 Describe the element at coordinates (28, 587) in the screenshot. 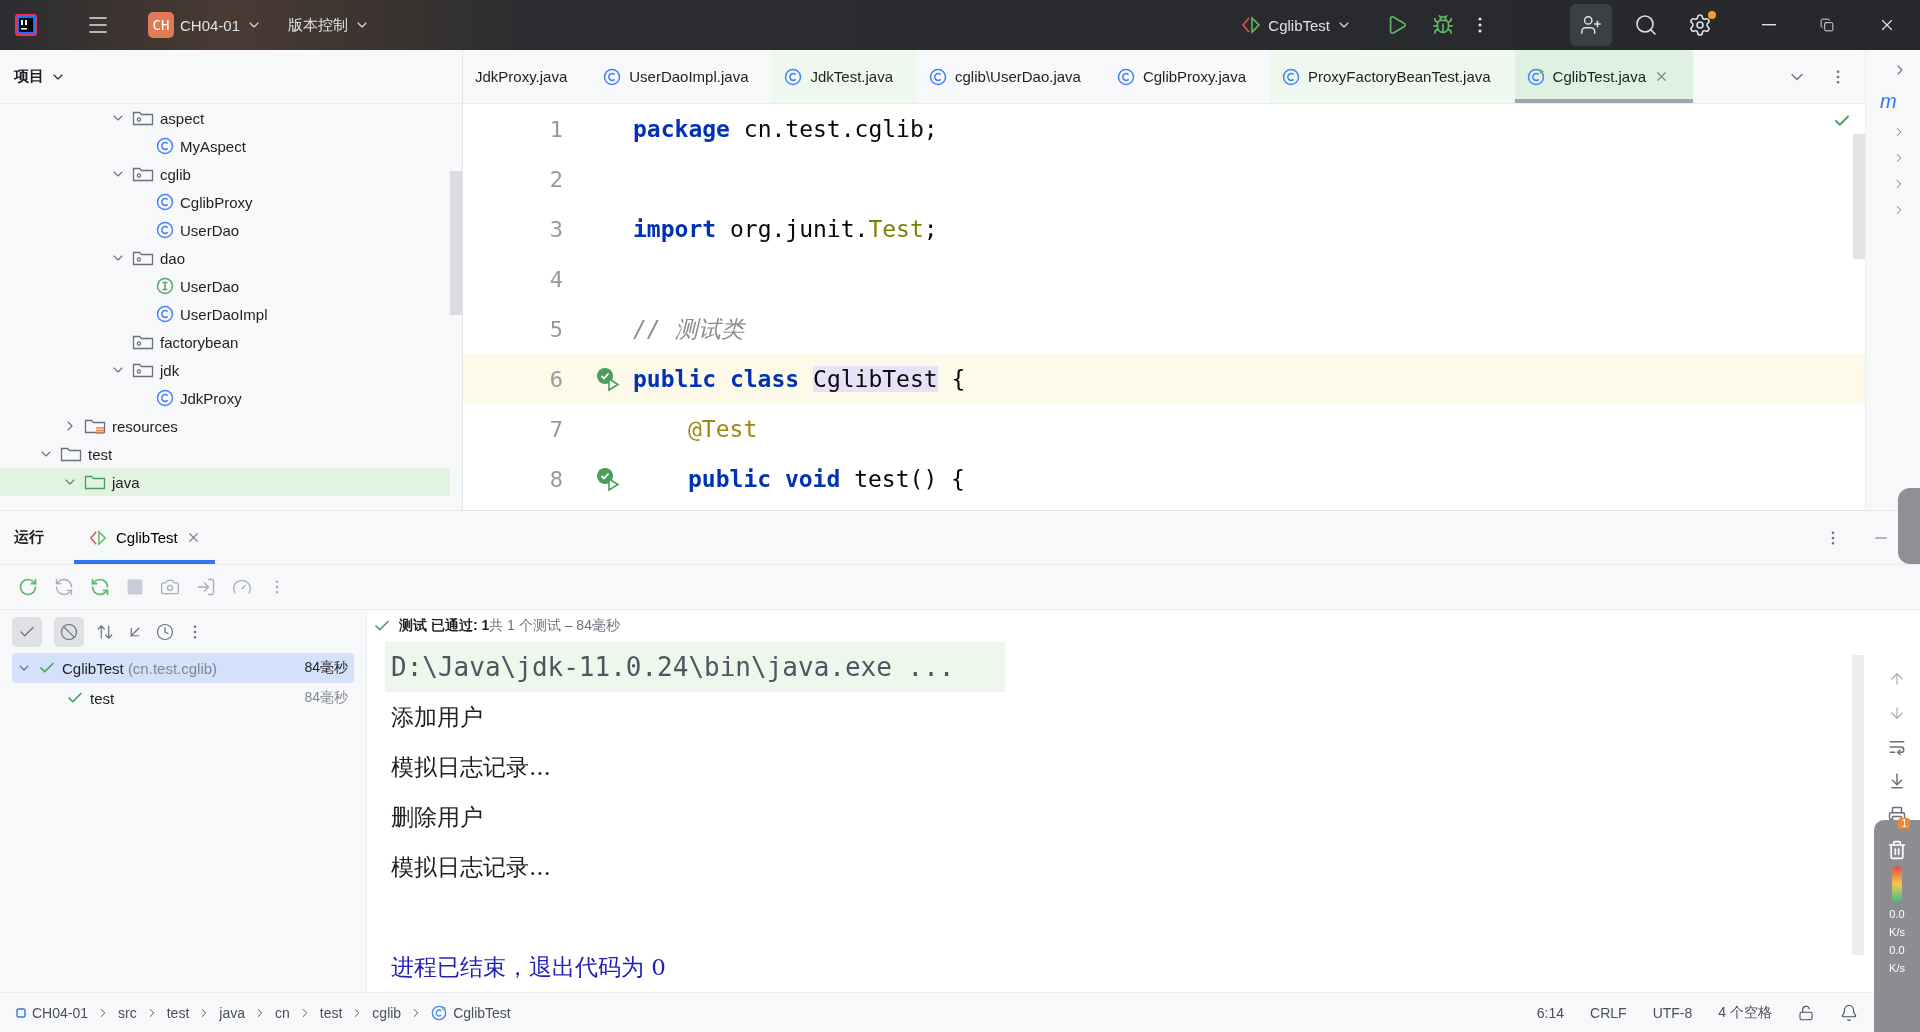

I see `rerun-icon` at that location.